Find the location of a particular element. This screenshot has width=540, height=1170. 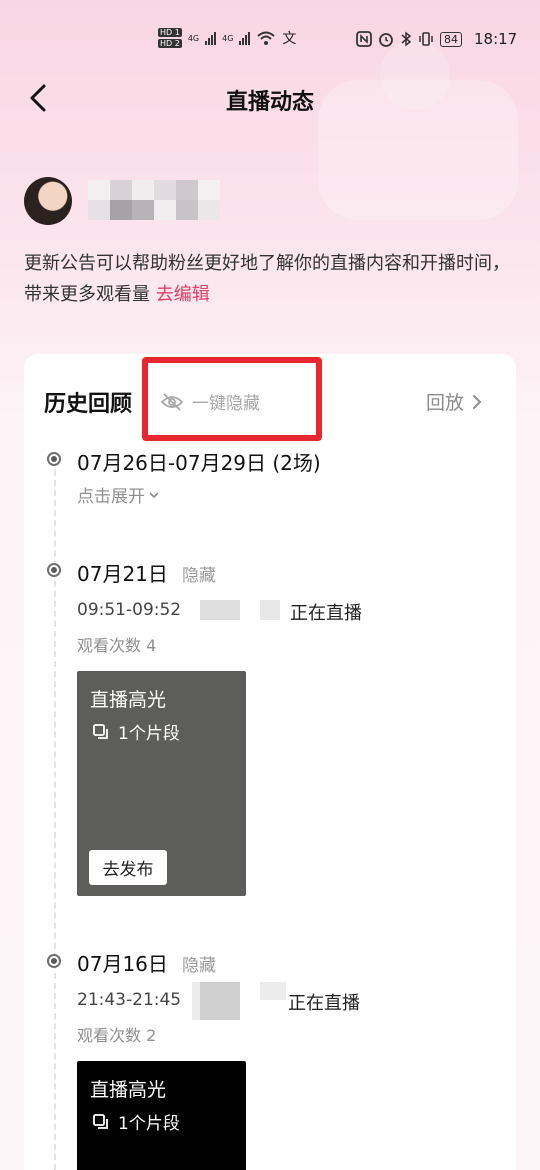

view-count: 观看次数 2 is located at coordinates (117, 1035).